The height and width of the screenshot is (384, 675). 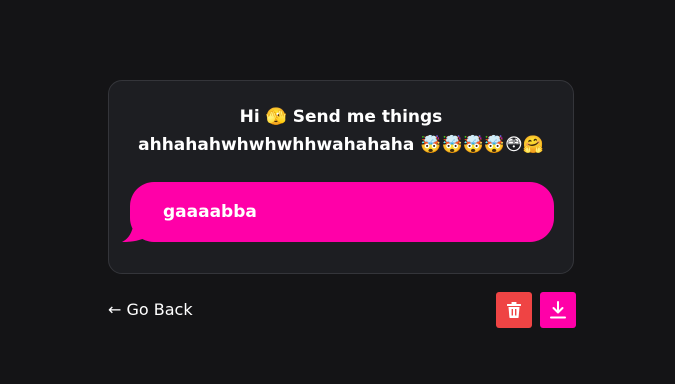 I want to click on download-icon, so click(x=558, y=310).